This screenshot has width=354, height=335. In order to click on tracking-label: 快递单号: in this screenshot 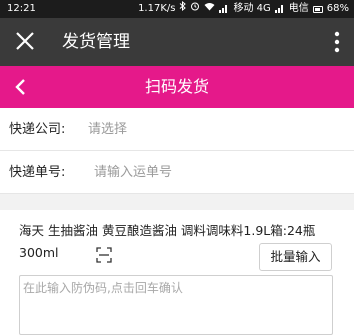, I will do `click(37, 172)`.